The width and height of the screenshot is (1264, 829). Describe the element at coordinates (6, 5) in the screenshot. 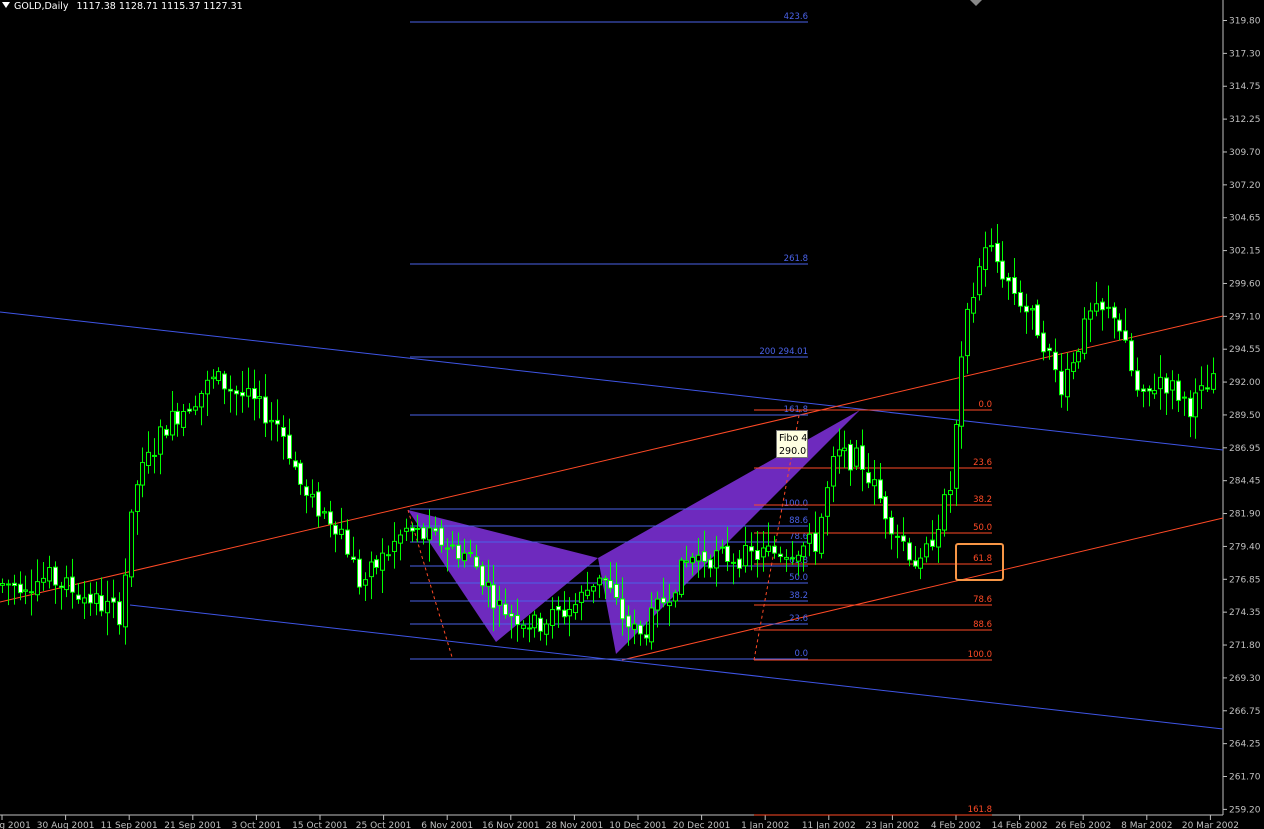

I see `dropdown-triangle-icon` at that location.